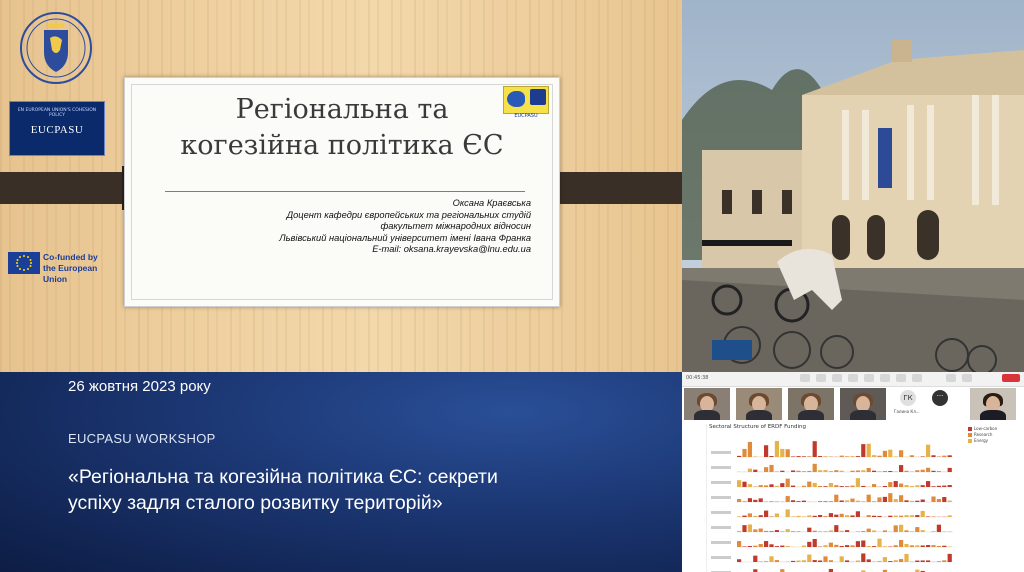 Image resolution: width=1024 pixels, height=572 pixels. I want to click on headline-line2: успіху задля сталого розвитку територій», so click(255, 503).